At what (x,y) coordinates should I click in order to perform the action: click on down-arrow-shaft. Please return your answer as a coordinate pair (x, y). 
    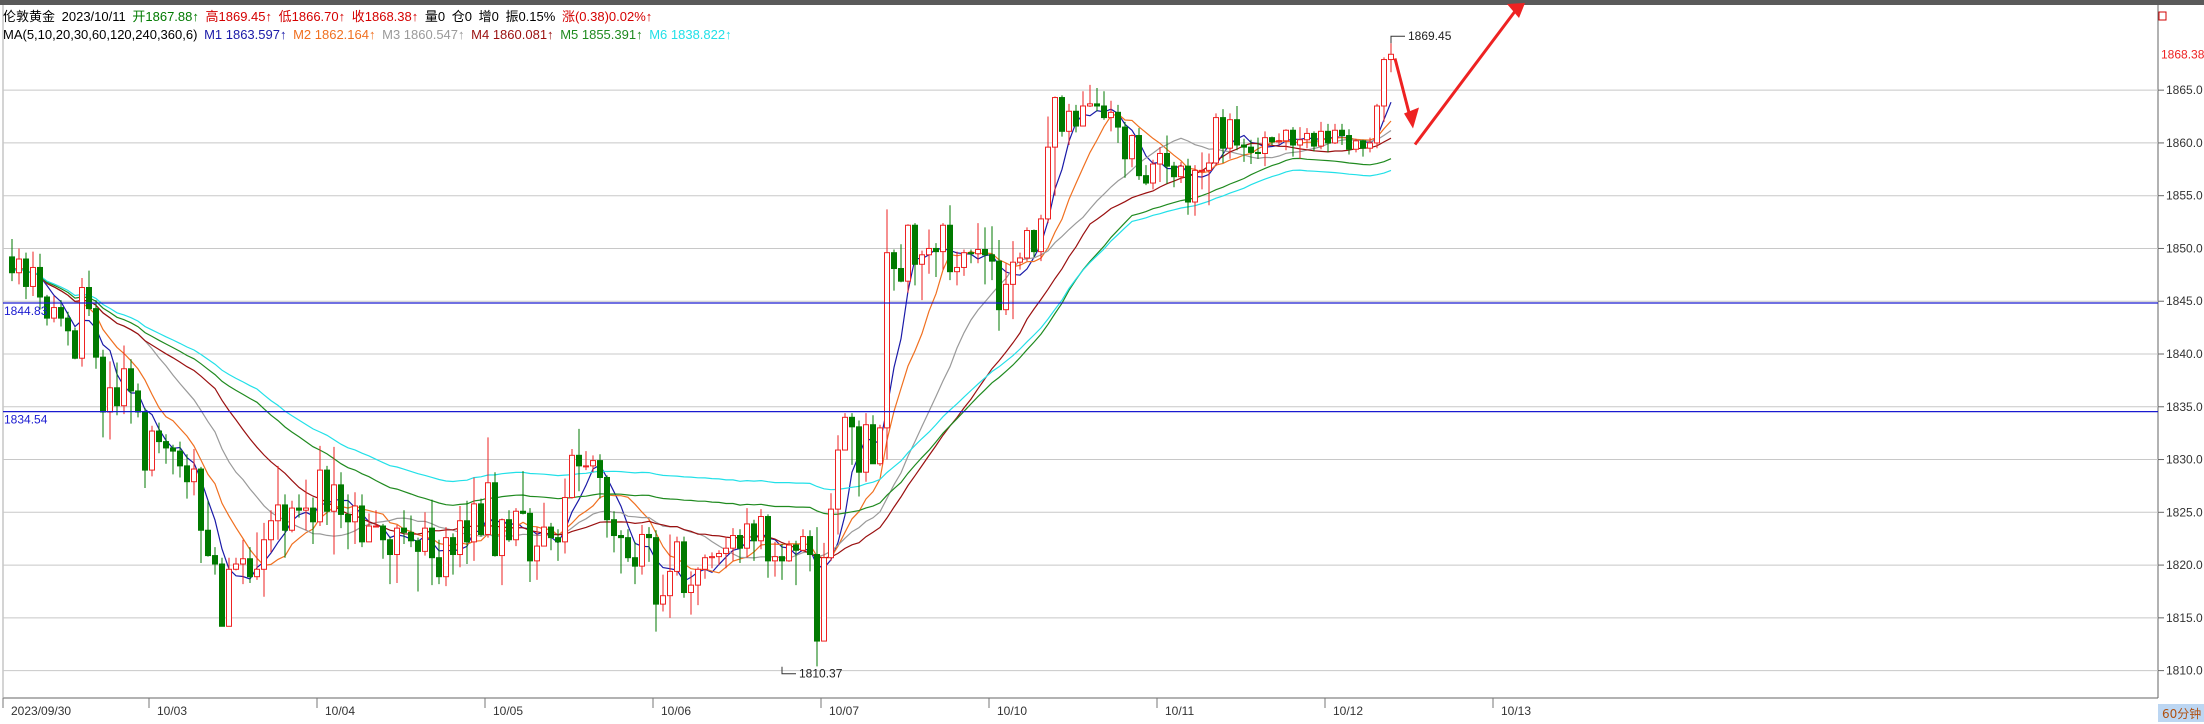
    Looking at the image, I should click on (1403, 89).